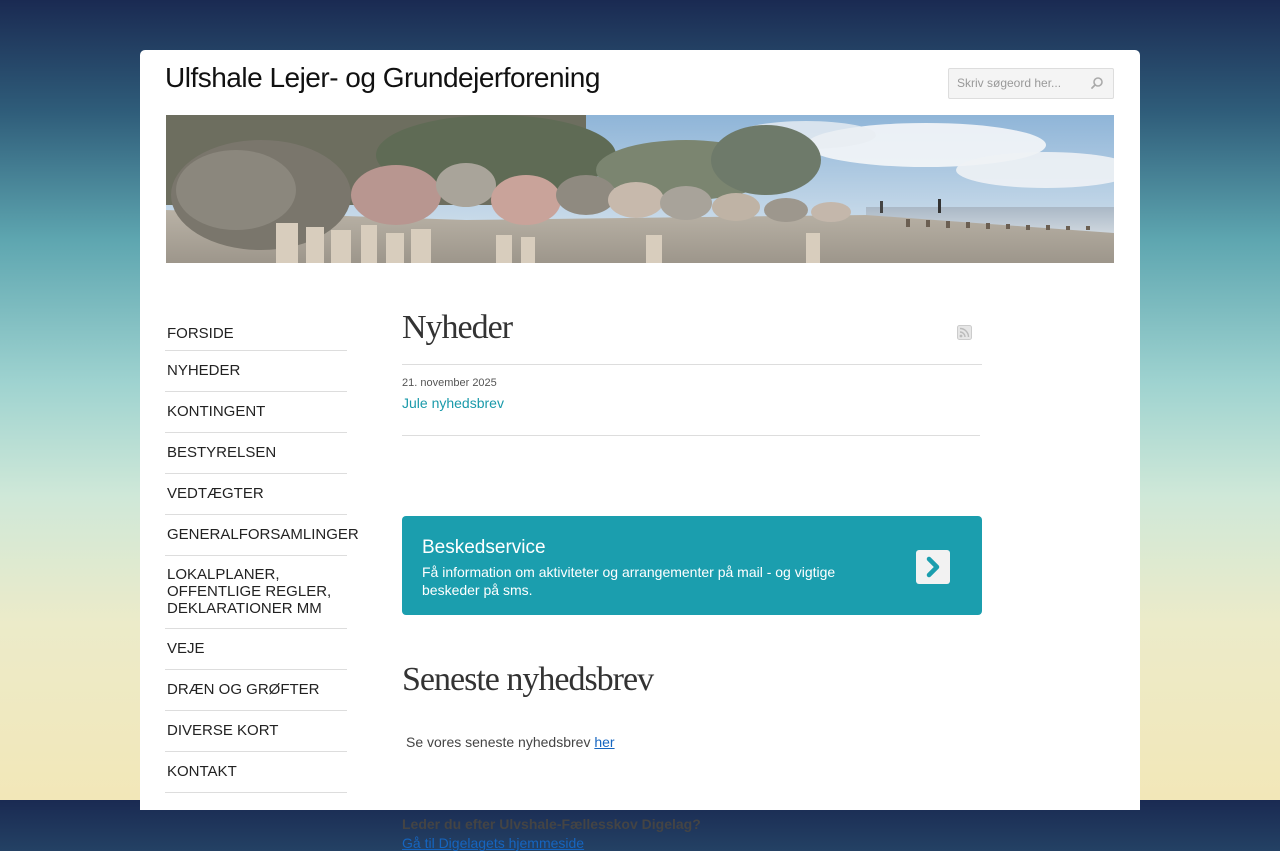  I want to click on news-heading: Nyheder, so click(457, 327).